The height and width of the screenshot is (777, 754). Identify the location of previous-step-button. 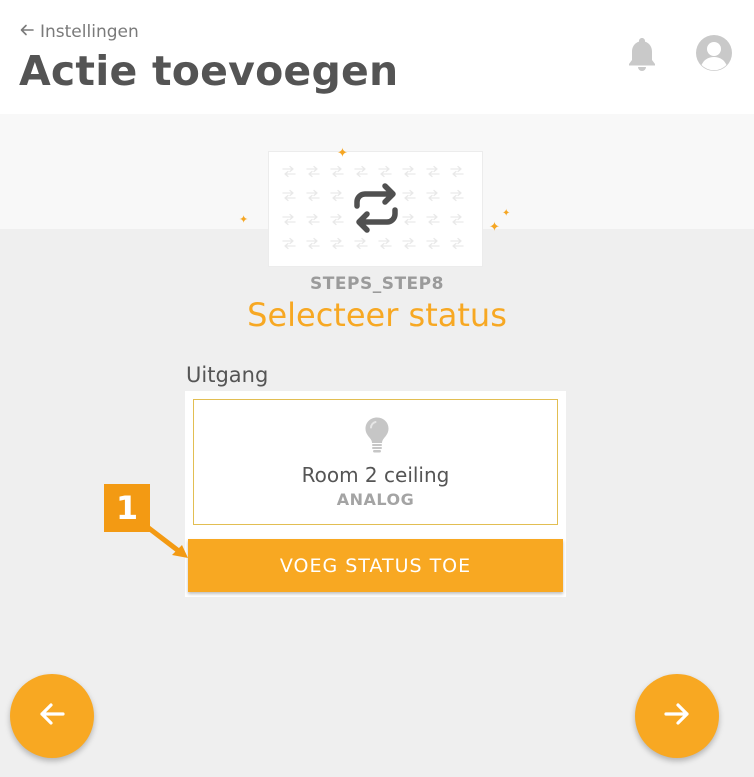
(52, 716).